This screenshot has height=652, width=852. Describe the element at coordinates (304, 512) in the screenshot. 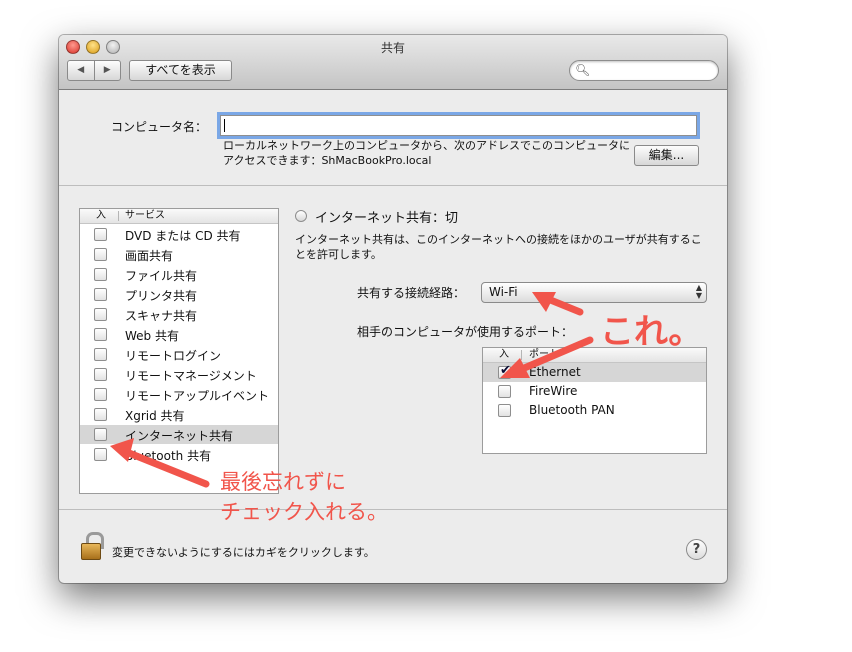

I see `annotation-note-2: チェック入れる。` at that location.